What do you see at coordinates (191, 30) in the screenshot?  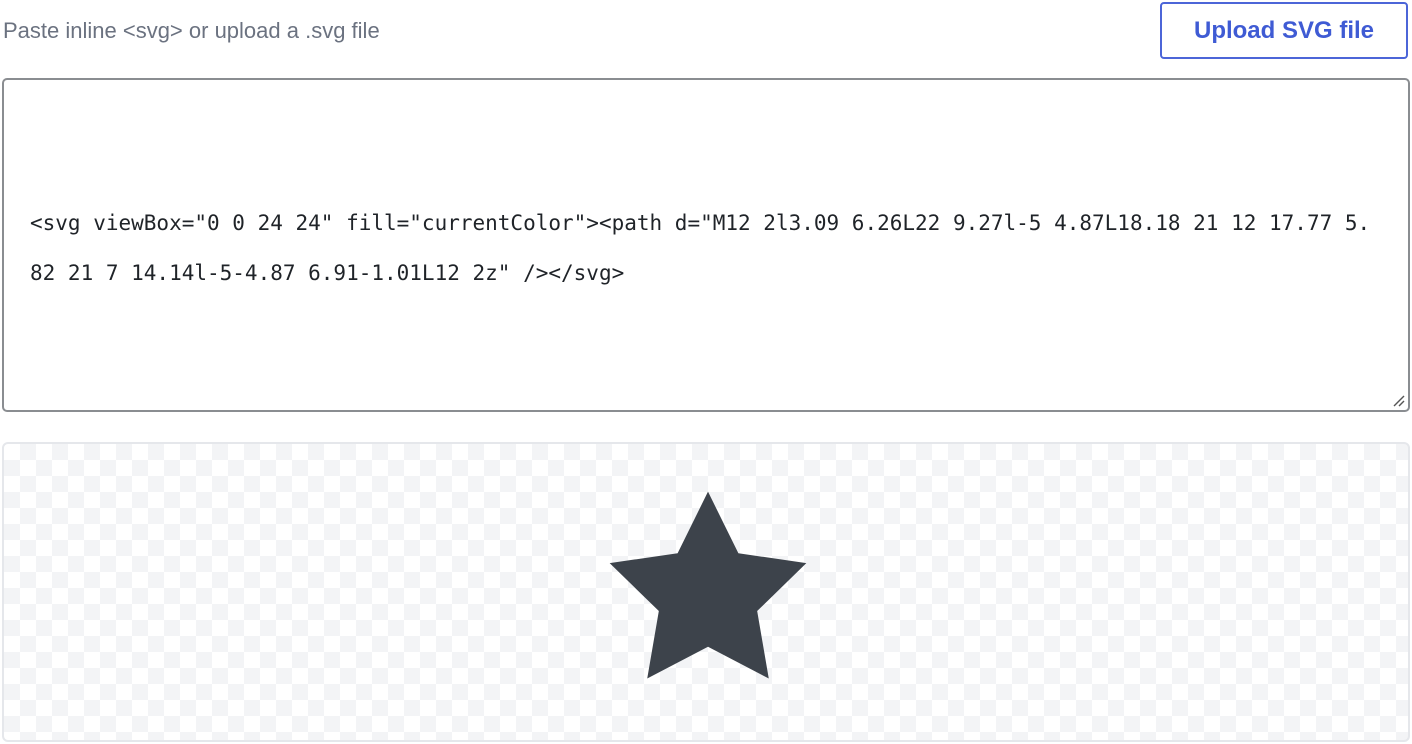 I see `input-hint: Paste inline <svg> or upload a .svg file` at bounding box center [191, 30].